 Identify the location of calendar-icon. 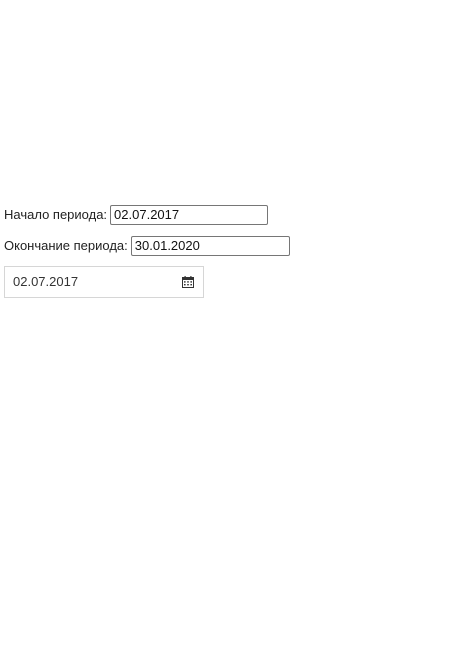
(188, 282).